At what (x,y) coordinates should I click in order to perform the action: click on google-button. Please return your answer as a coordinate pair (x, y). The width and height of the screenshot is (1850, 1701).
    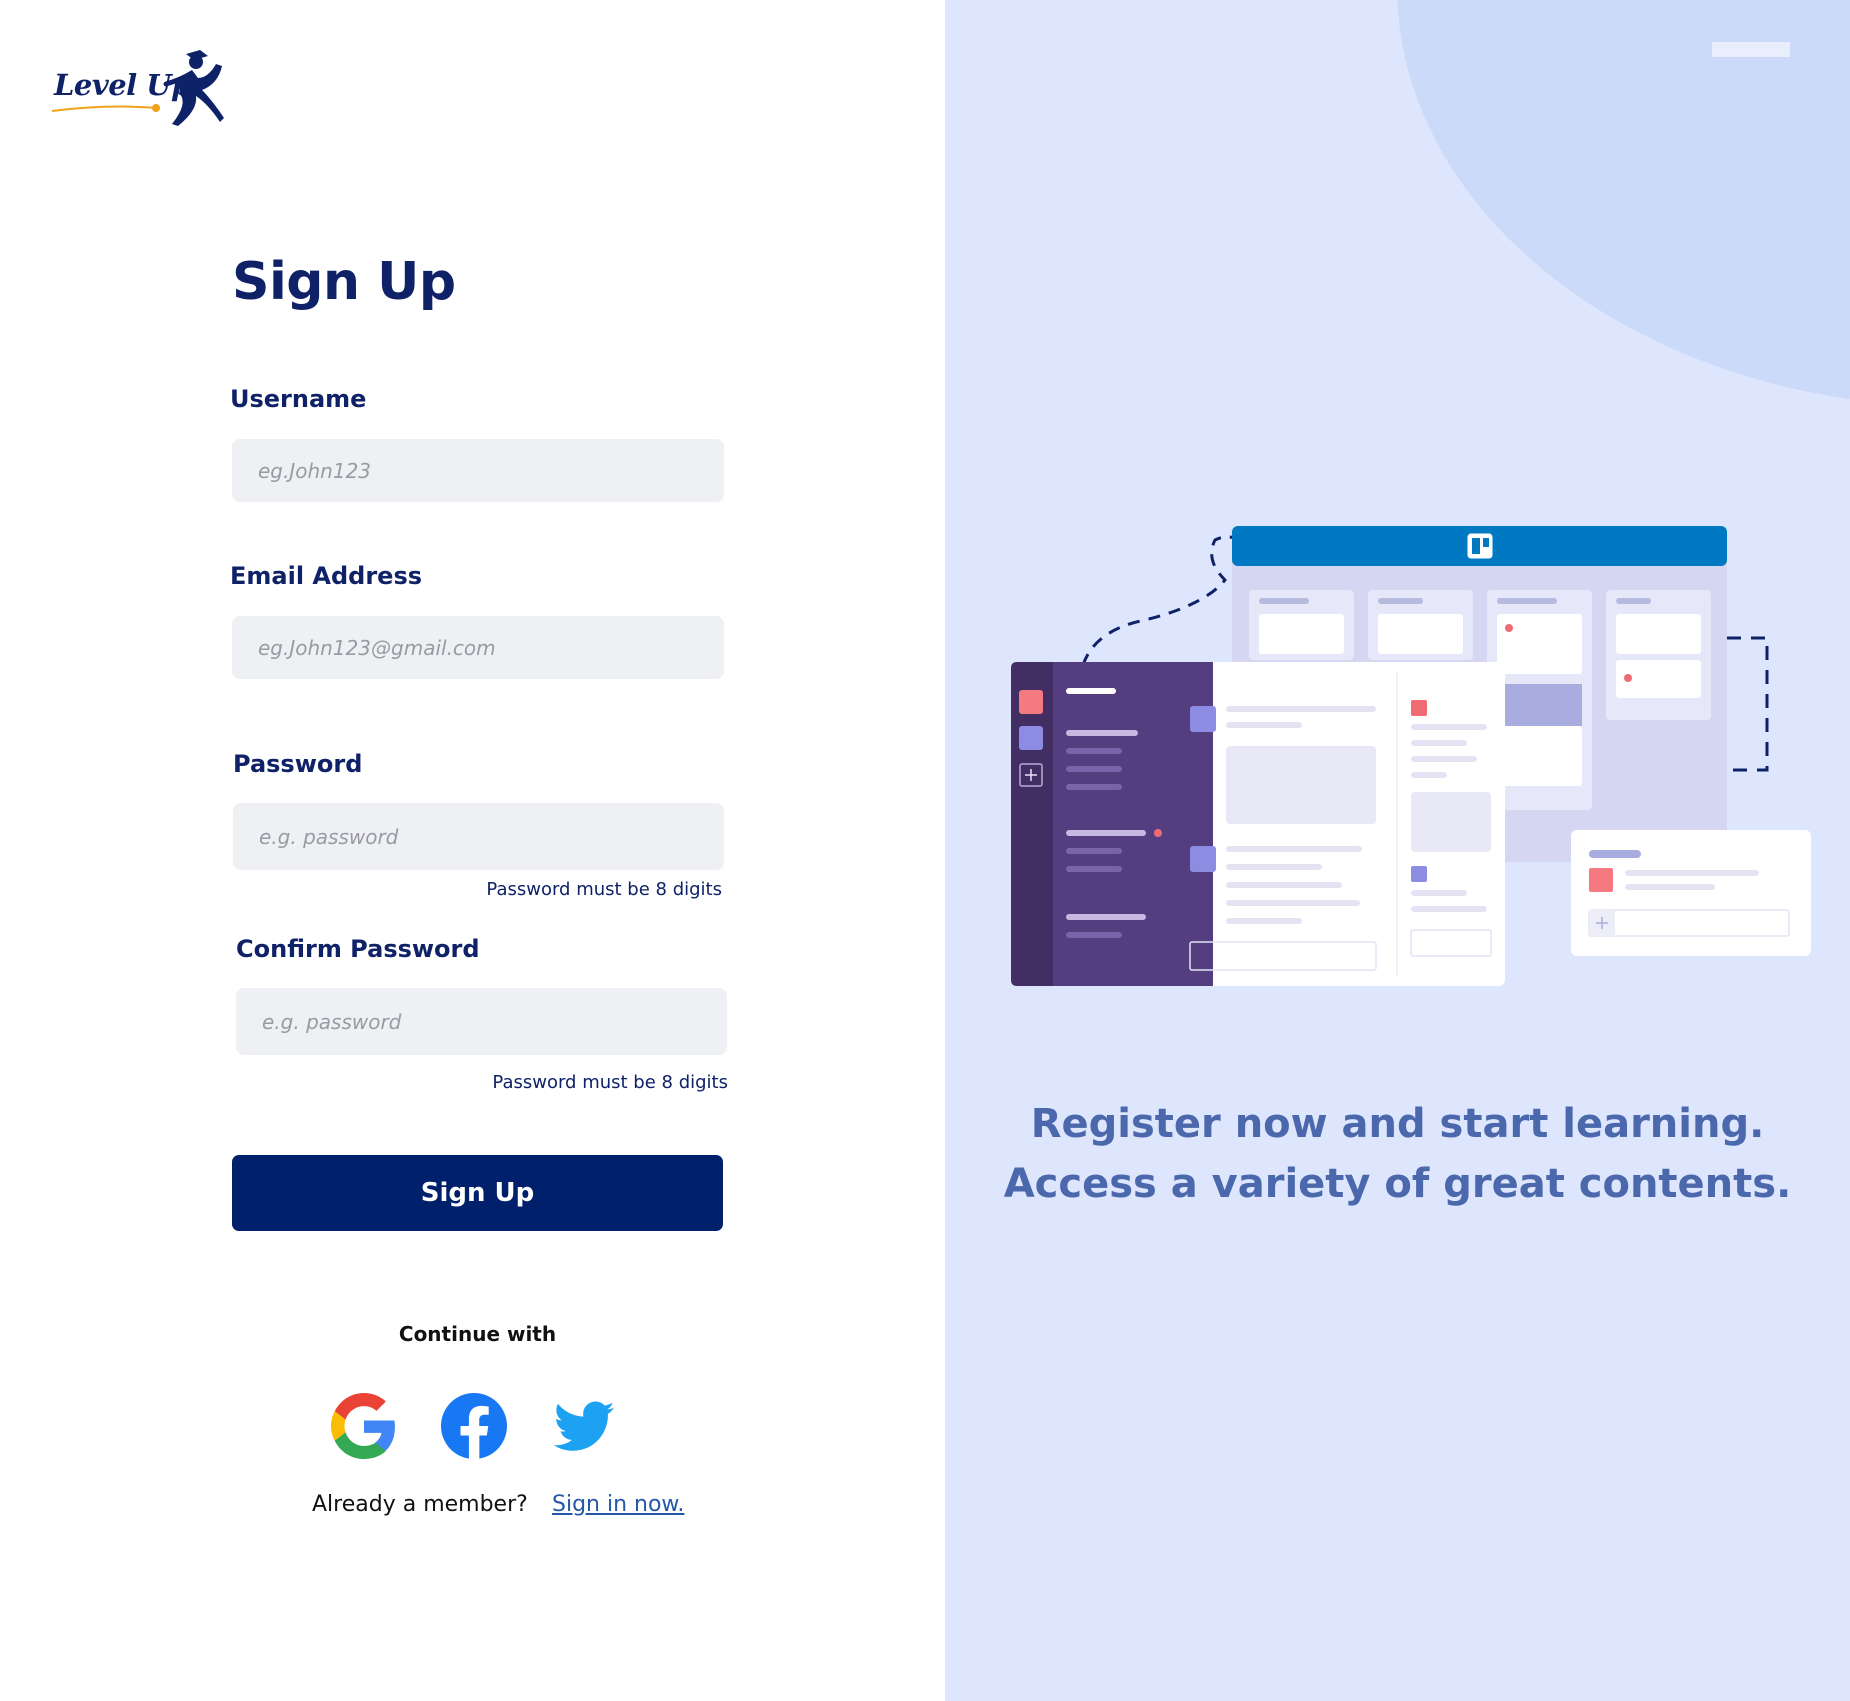
    Looking at the image, I should click on (364, 1426).